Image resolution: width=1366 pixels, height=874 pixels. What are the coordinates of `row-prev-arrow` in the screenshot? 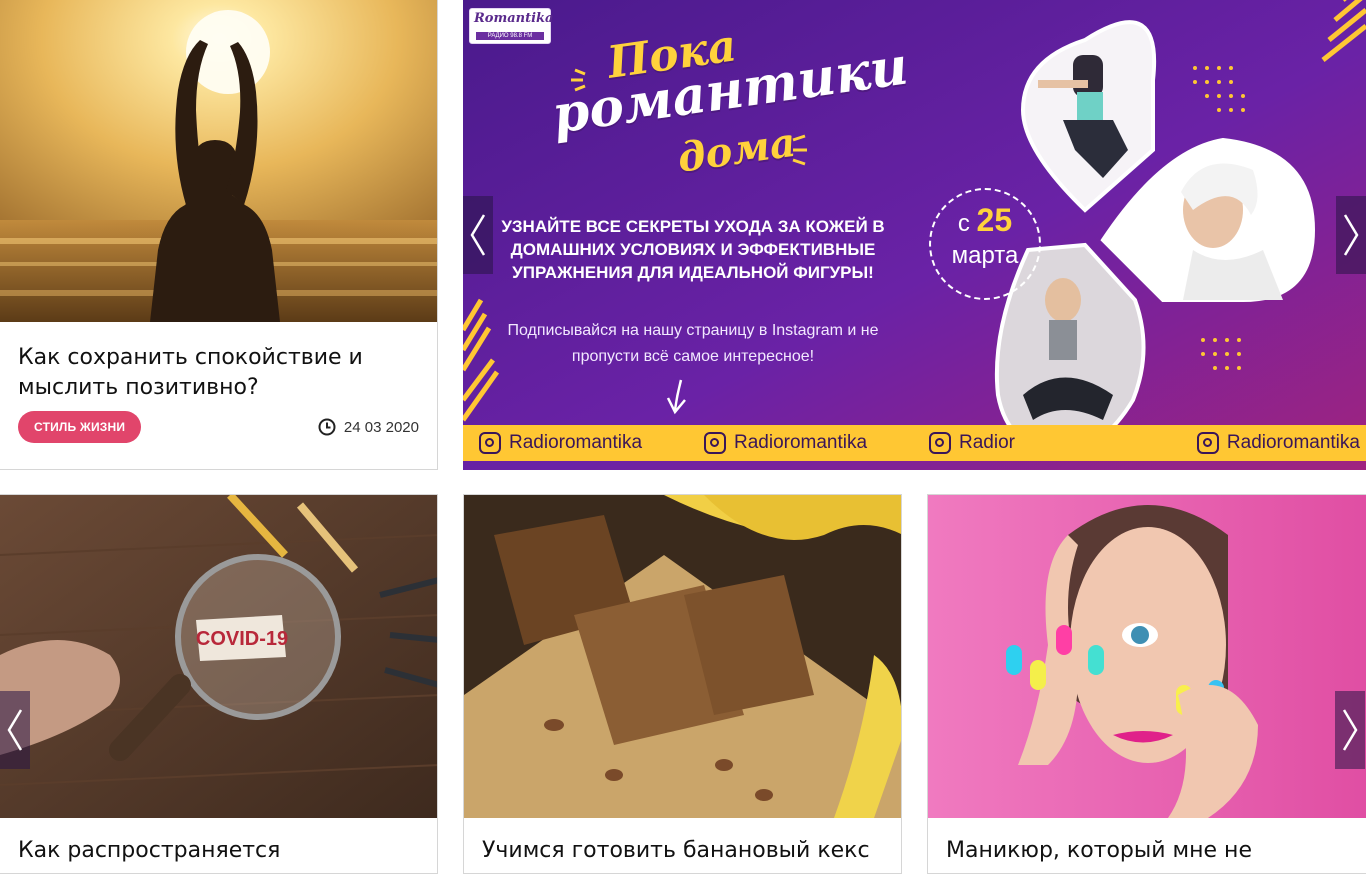 It's located at (15, 730).